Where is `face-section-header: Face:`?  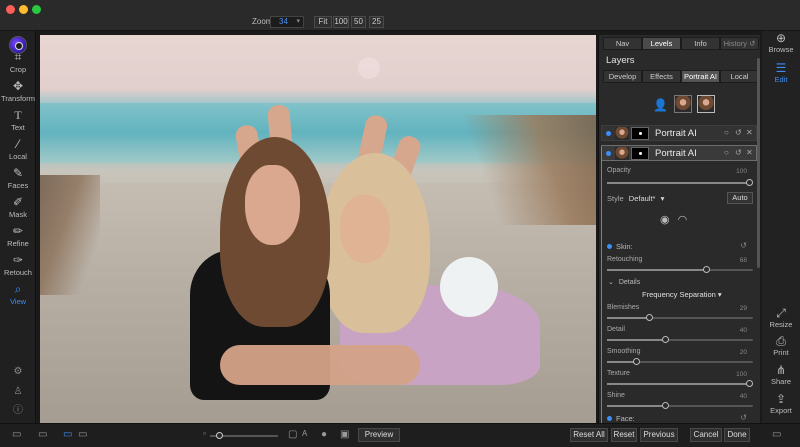
face-section-header: Face: is located at coordinates (621, 418).